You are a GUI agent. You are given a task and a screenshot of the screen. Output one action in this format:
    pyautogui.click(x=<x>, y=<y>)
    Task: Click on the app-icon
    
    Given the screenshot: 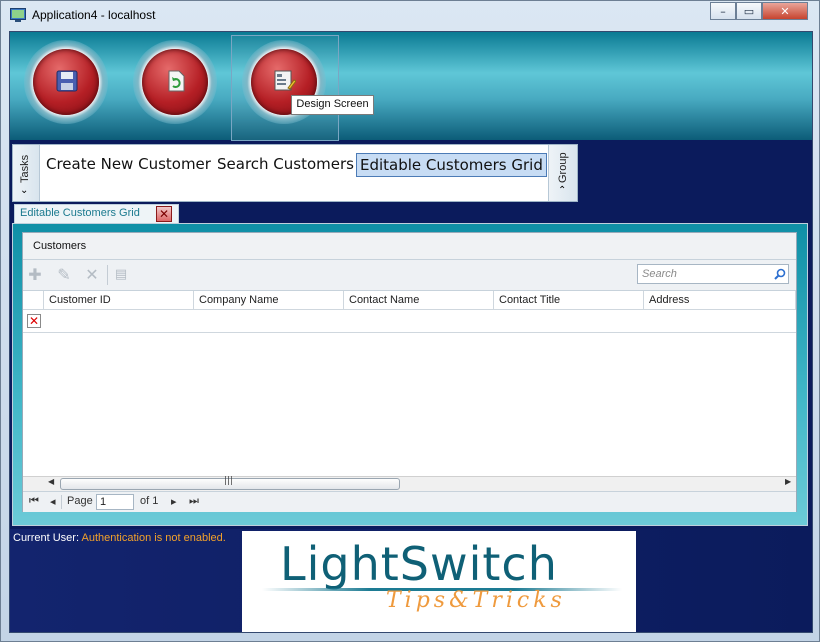 What is the action you would take?
    pyautogui.click(x=18, y=15)
    